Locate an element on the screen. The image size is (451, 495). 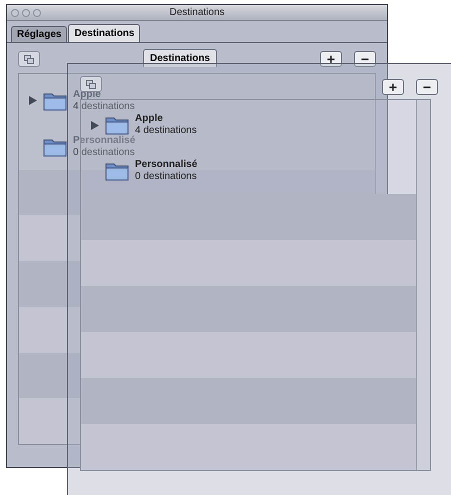
tab: Réglages is located at coordinates (39, 34).